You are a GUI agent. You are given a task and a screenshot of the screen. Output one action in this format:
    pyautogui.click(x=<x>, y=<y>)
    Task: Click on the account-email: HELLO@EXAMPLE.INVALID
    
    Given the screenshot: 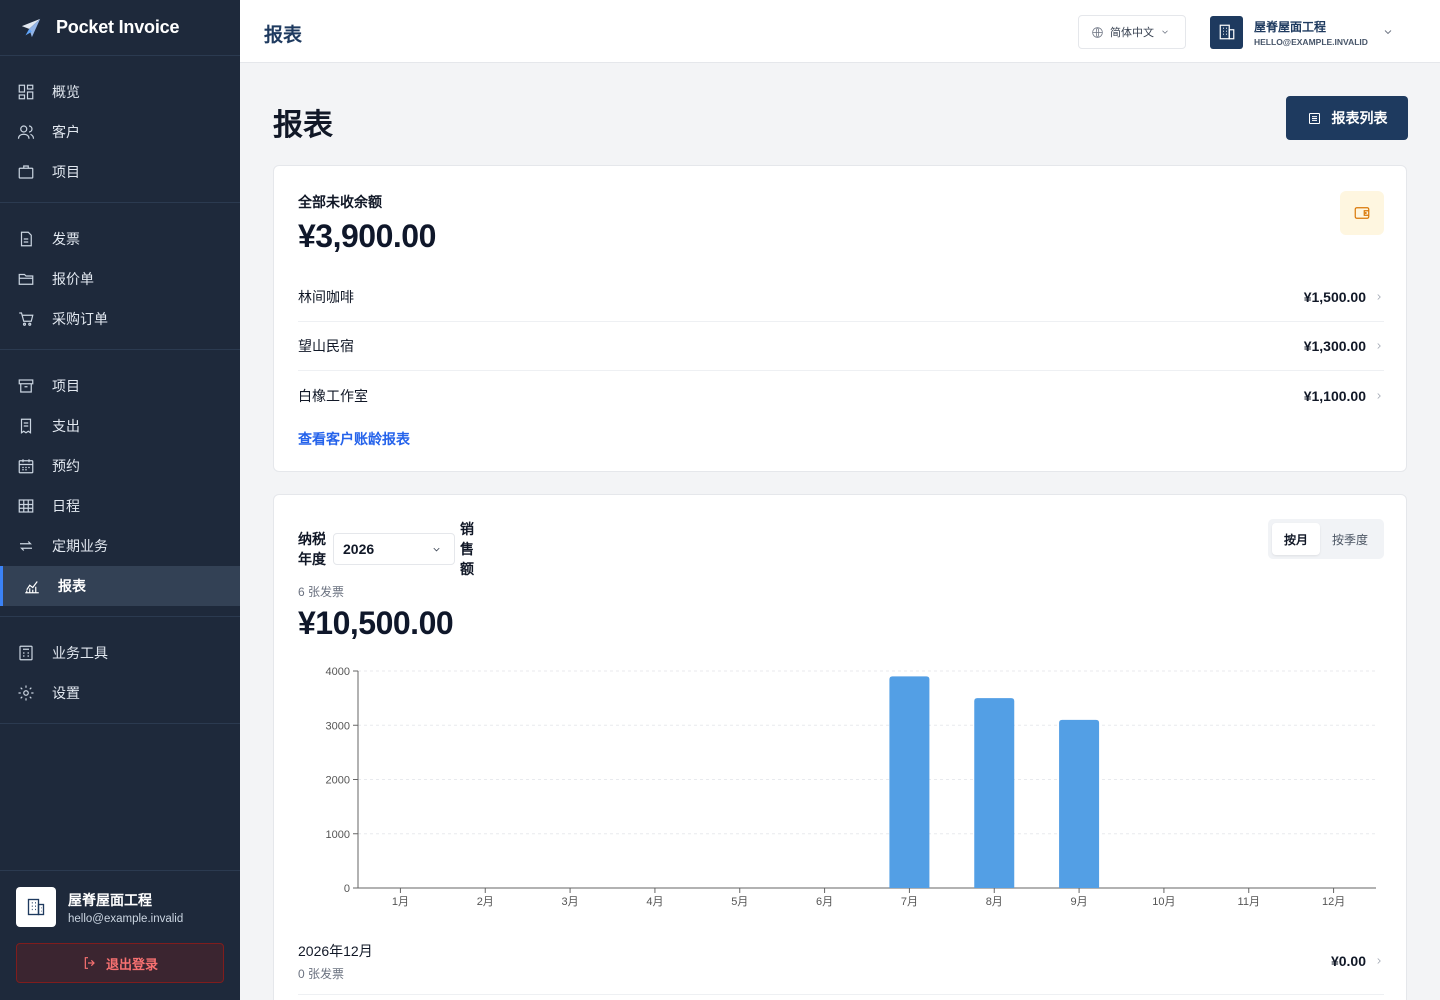 What is the action you would take?
    pyautogui.click(x=1311, y=41)
    